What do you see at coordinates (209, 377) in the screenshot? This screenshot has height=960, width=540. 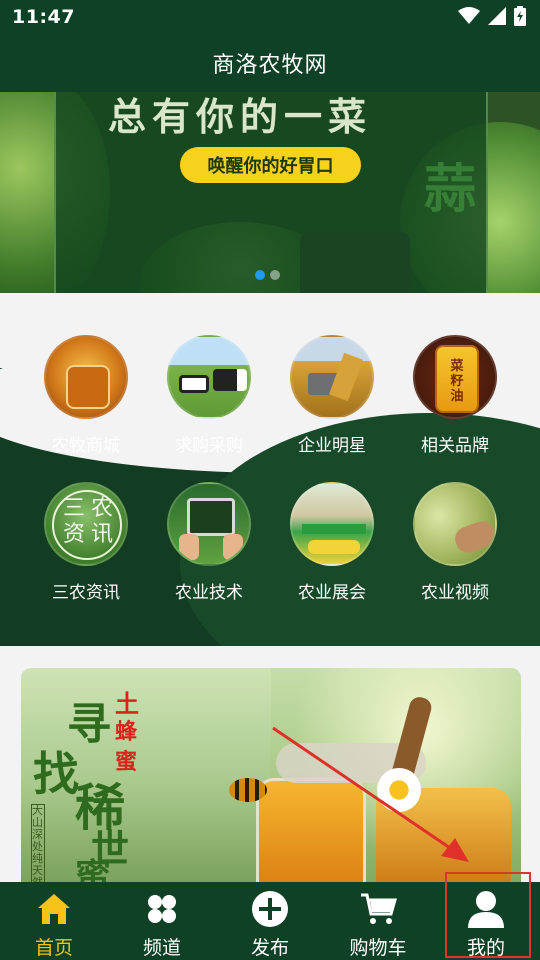 I see `cows-icon` at bounding box center [209, 377].